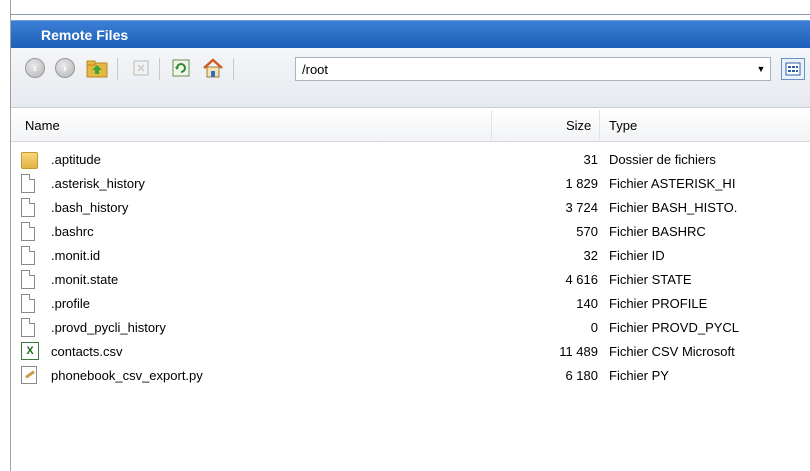 The height and width of the screenshot is (471, 810). What do you see at coordinates (71, 303) in the screenshot?
I see `file-name: .profile` at bounding box center [71, 303].